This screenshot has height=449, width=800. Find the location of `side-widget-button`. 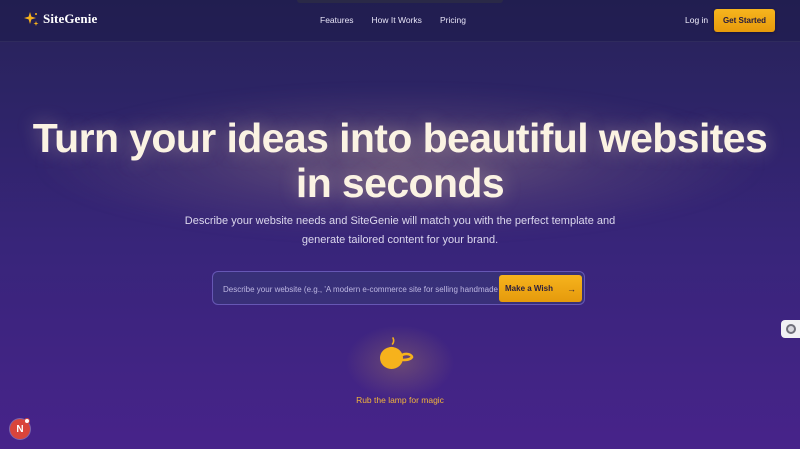

side-widget-button is located at coordinates (790, 329).